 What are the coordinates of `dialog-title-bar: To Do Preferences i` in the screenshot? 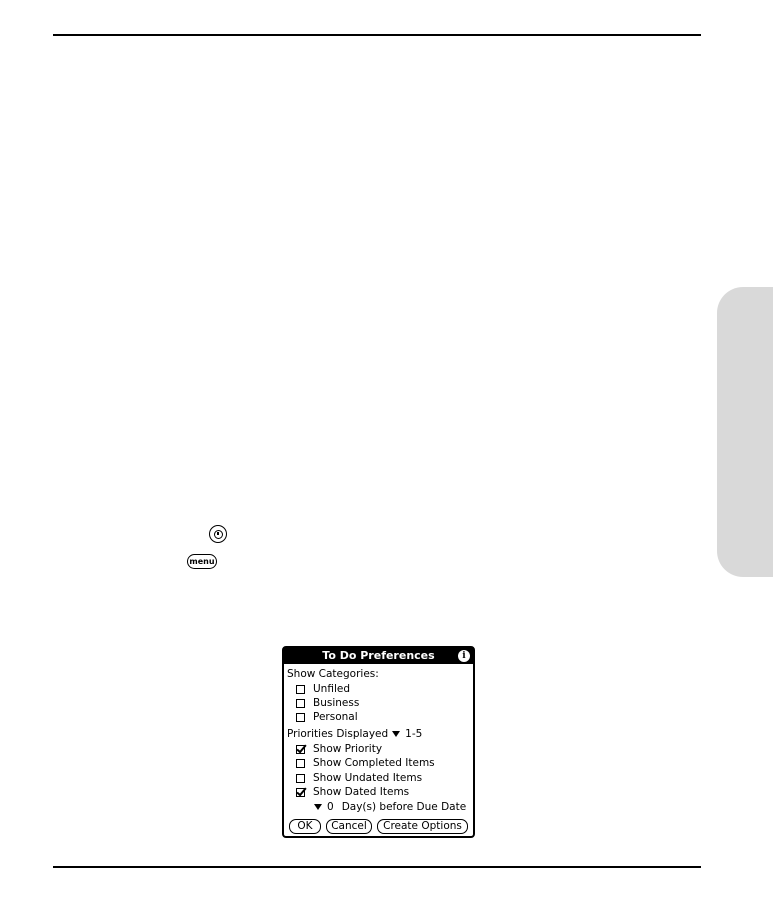 It's located at (378, 656).